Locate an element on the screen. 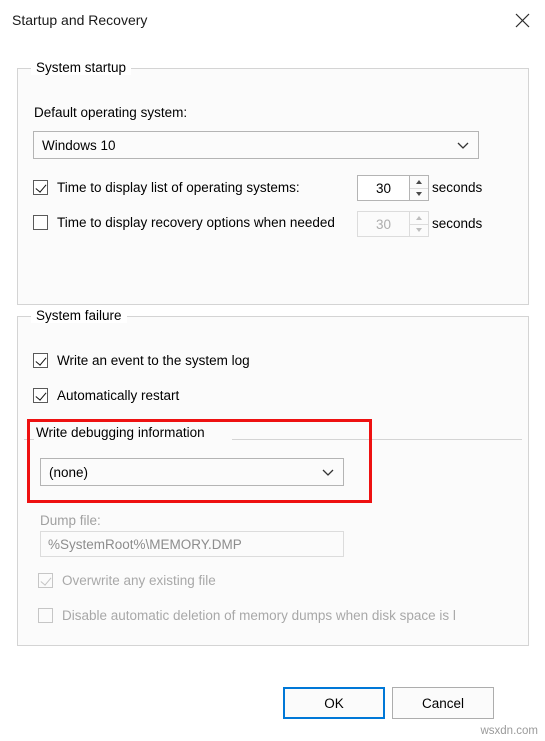 The height and width of the screenshot is (741, 545). write-event-label: Write an event to the system log is located at coordinates (153, 360).